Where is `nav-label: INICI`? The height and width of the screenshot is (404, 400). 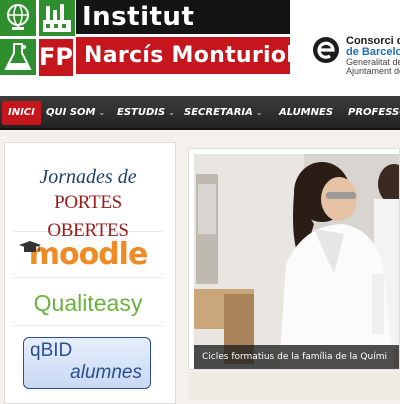
nav-label: INICI is located at coordinates (21, 112).